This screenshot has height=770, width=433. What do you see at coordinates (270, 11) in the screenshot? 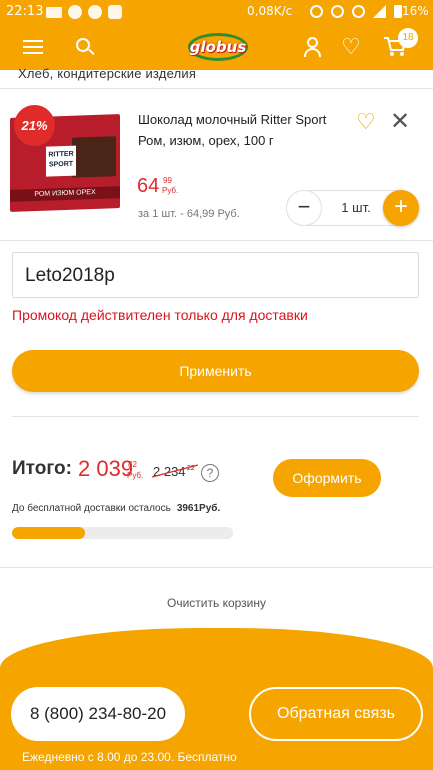
I see `network-speed: 0,08K/c` at bounding box center [270, 11].